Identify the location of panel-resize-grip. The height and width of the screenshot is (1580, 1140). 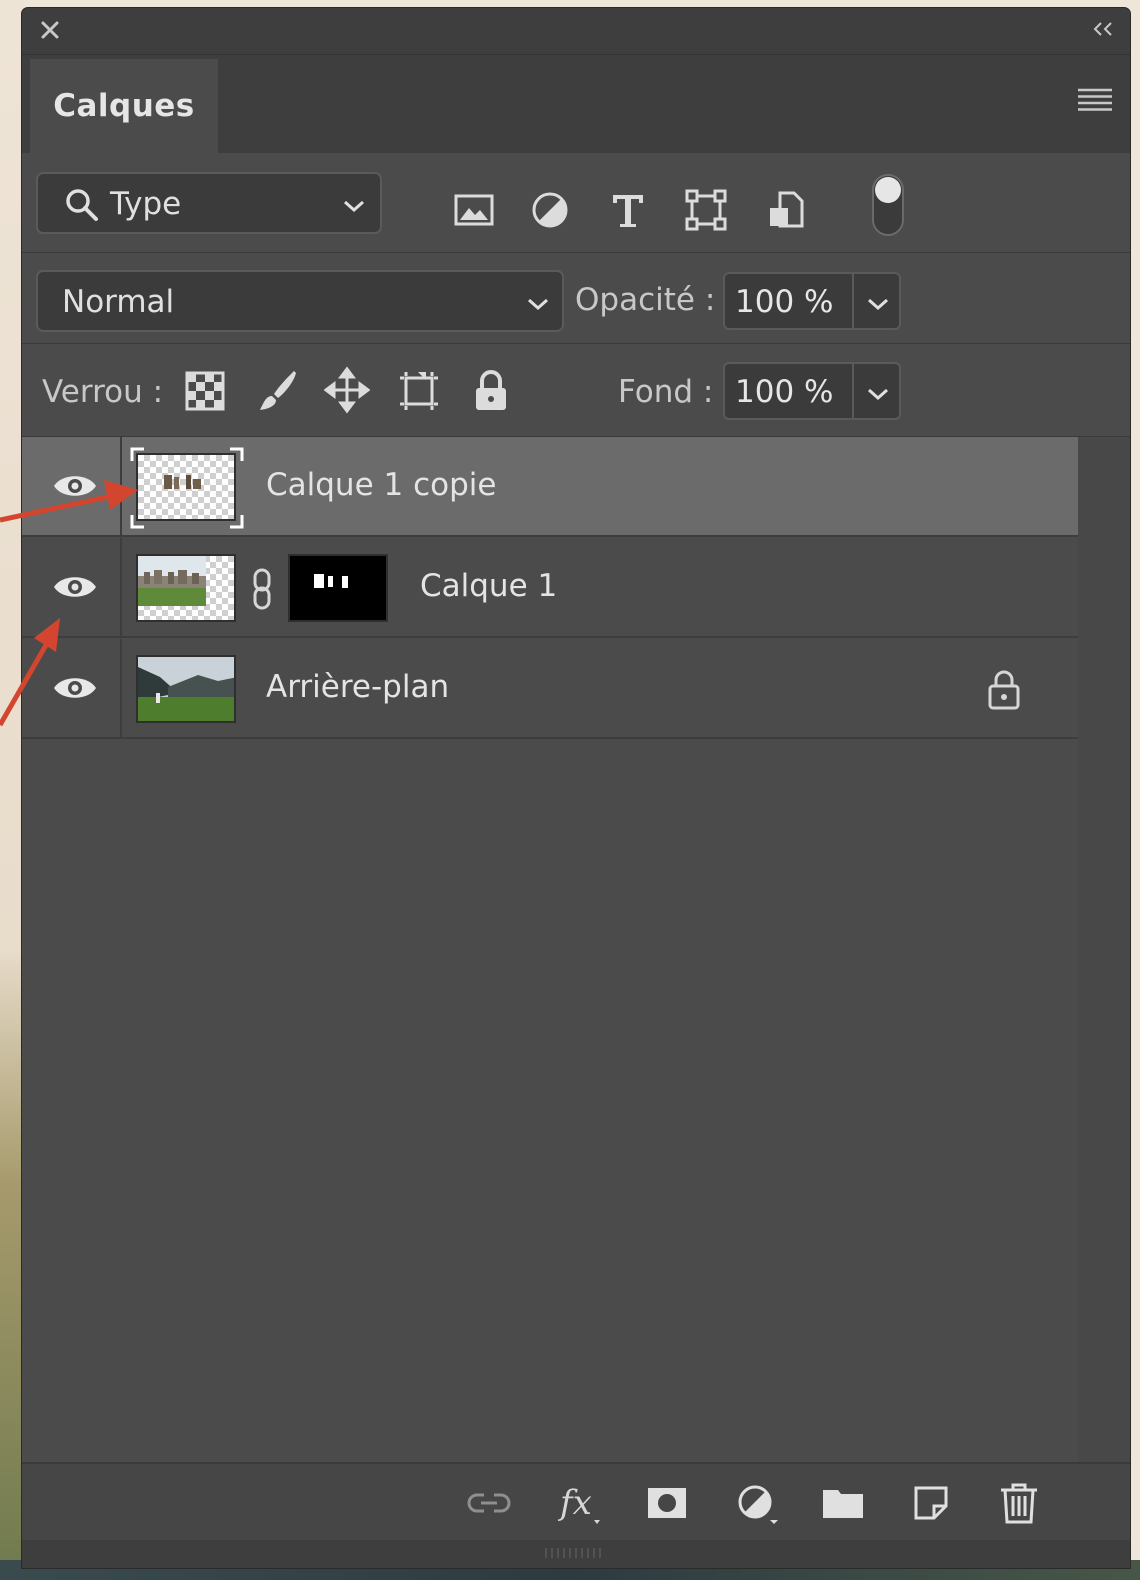
(576, 1554).